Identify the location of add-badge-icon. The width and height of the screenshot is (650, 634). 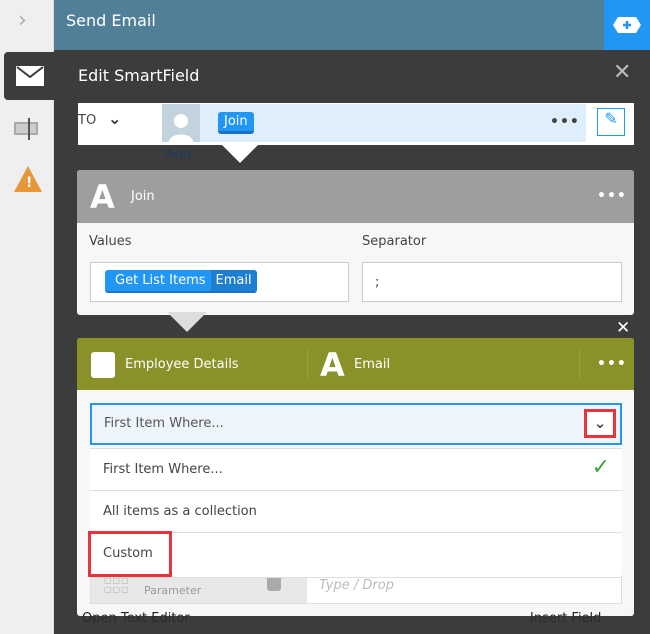
(627, 25).